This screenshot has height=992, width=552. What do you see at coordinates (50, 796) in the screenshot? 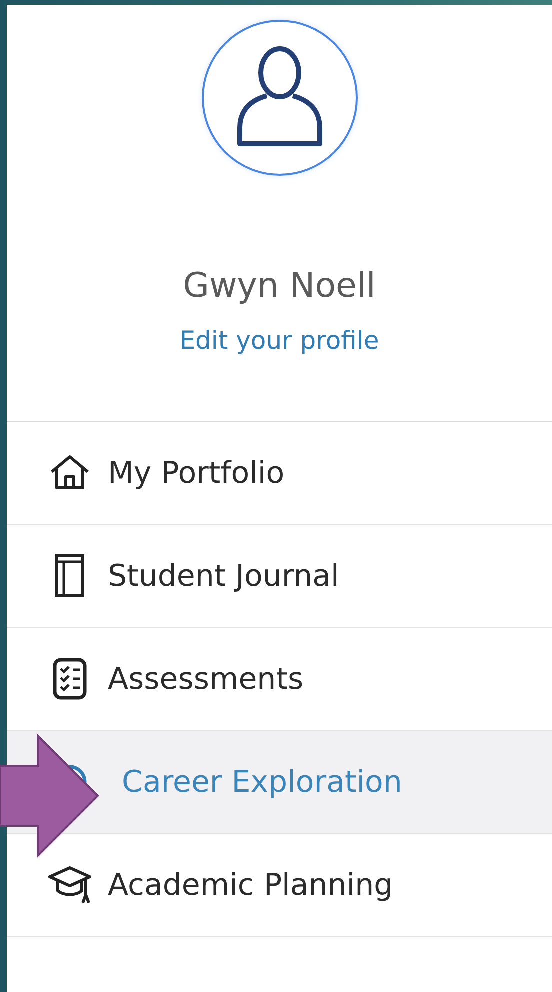
I see `pointer-arrow-icon` at bounding box center [50, 796].